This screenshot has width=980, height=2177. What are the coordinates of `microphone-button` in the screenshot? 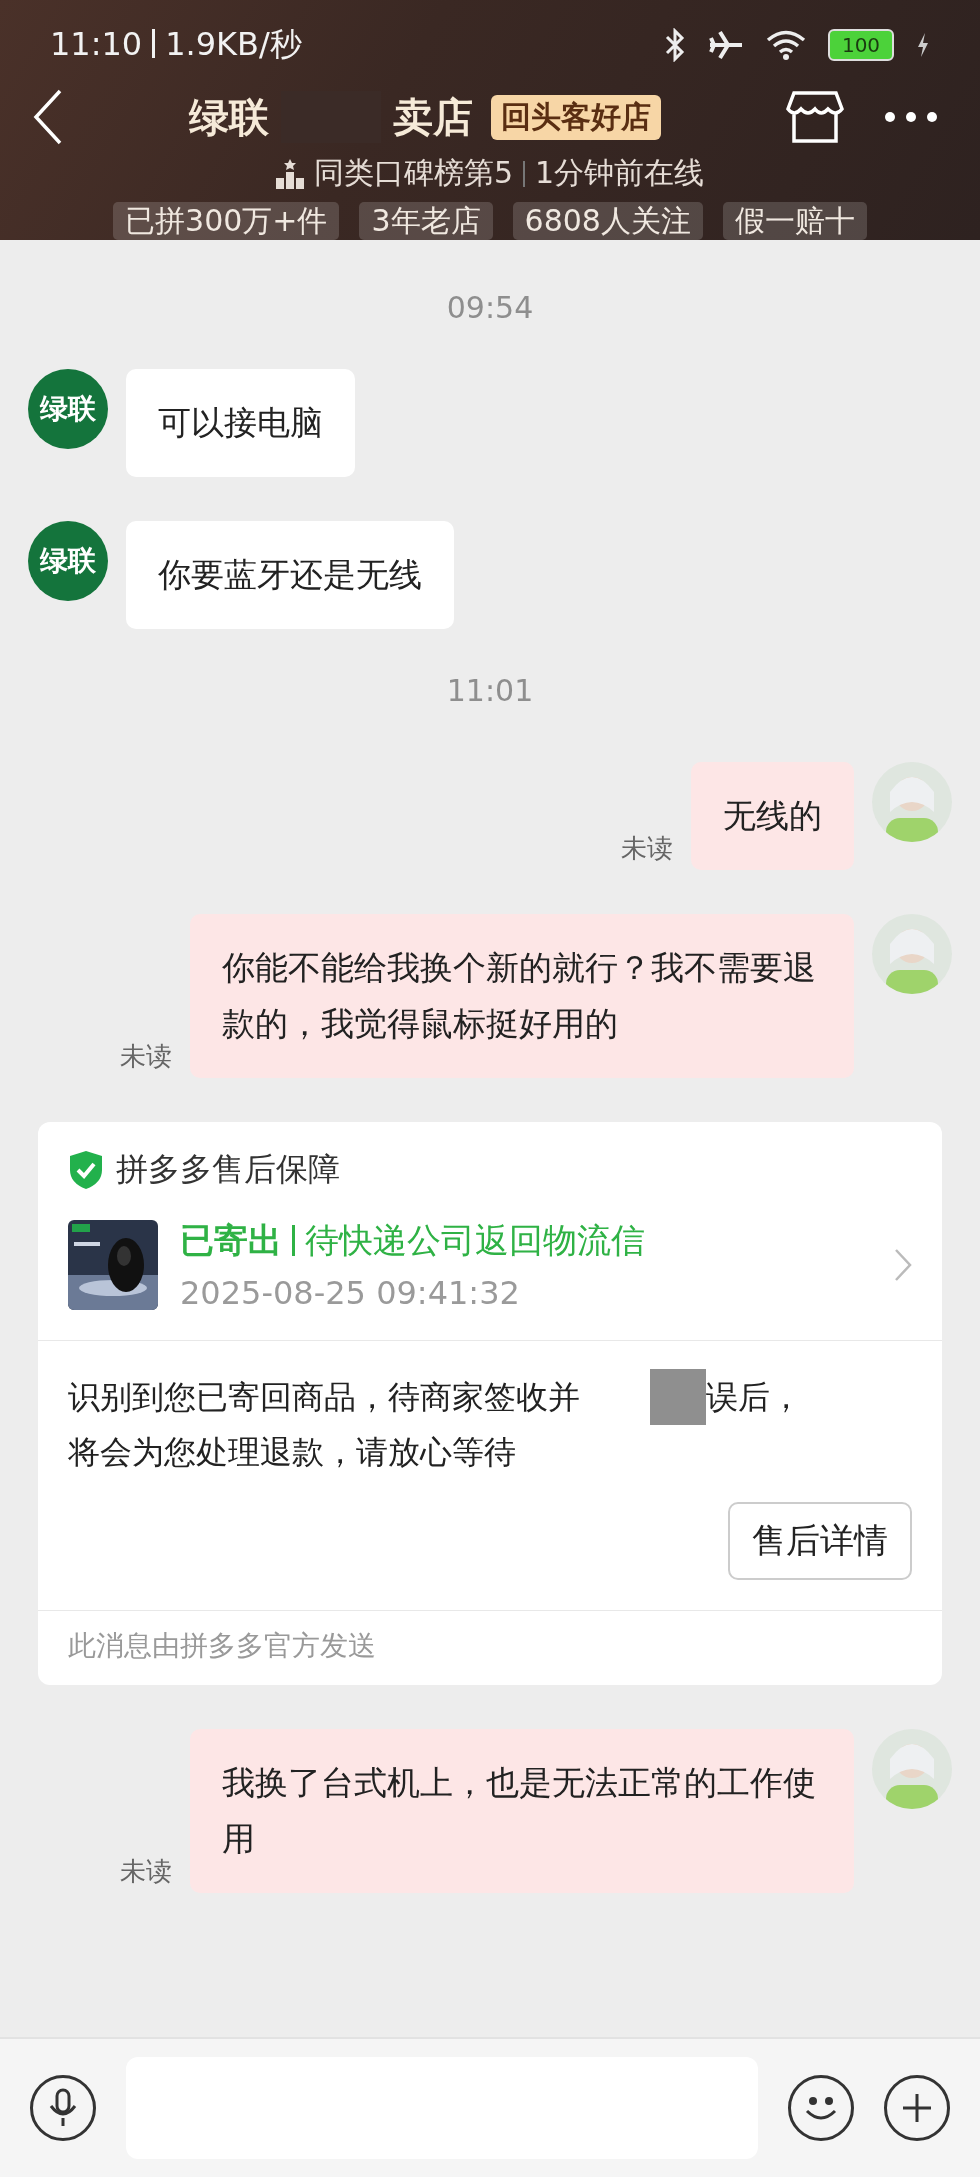 It's located at (63, 2108).